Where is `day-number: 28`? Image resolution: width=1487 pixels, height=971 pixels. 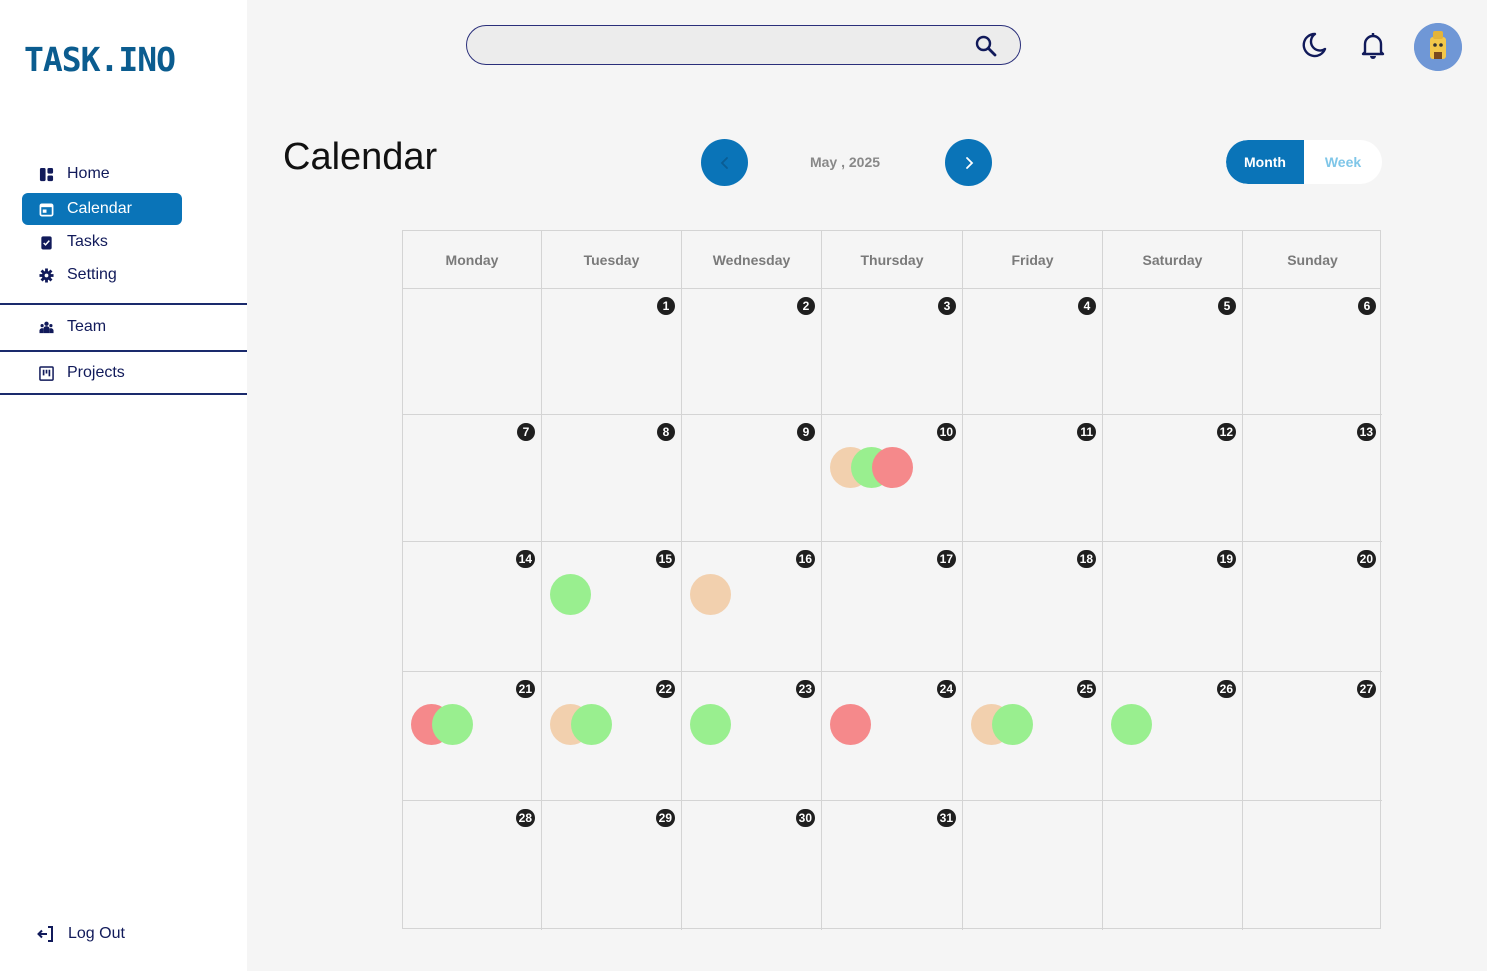
day-number: 28 is located at coordinates (525, 818).